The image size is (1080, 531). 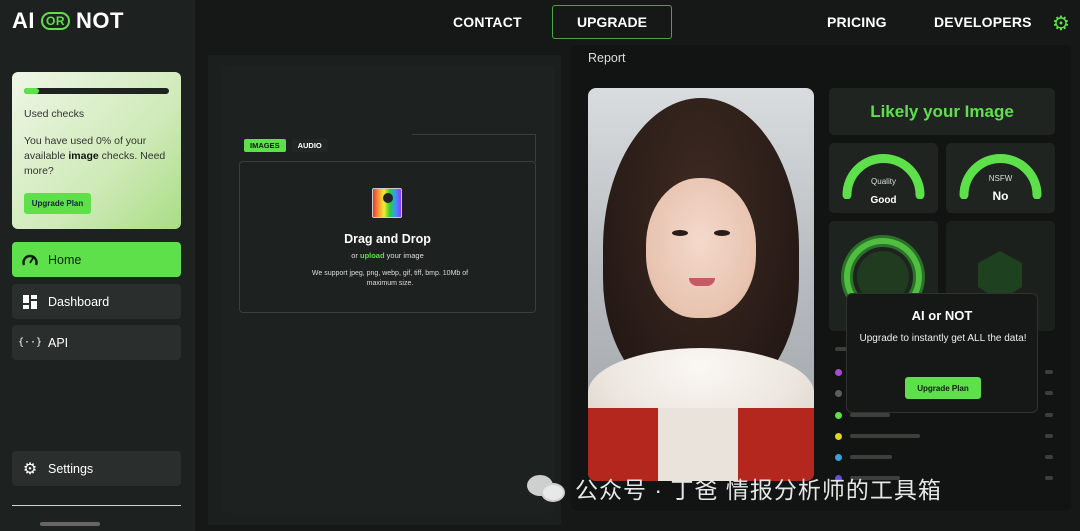 I want to click on top-navbar: CONTACT UPGRADE PRICING DEVELOPERS ⚙, so click(x=637, y=22).